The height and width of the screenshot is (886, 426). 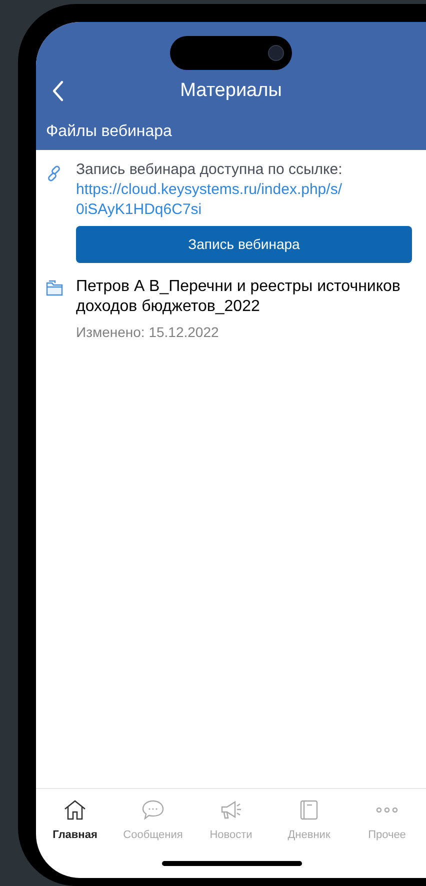 I want to click on tab: Новости, so click(x=231, y=823).